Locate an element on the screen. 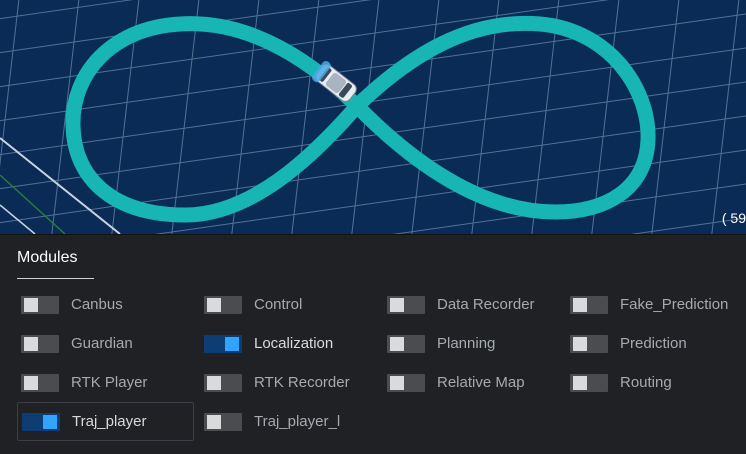 The height and width of the screenshot is (454, 746). module-guardian: Guardian is located at coordinates (104, 343).